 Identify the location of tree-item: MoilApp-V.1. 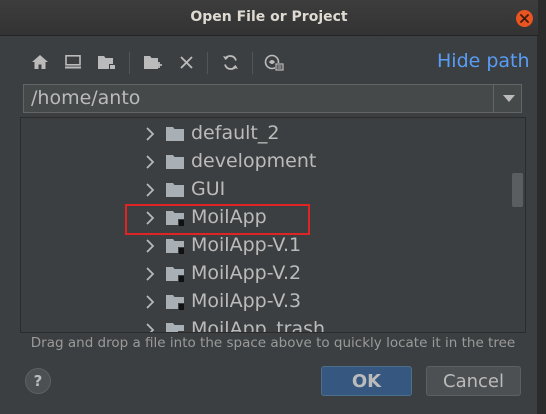
(266, 246).